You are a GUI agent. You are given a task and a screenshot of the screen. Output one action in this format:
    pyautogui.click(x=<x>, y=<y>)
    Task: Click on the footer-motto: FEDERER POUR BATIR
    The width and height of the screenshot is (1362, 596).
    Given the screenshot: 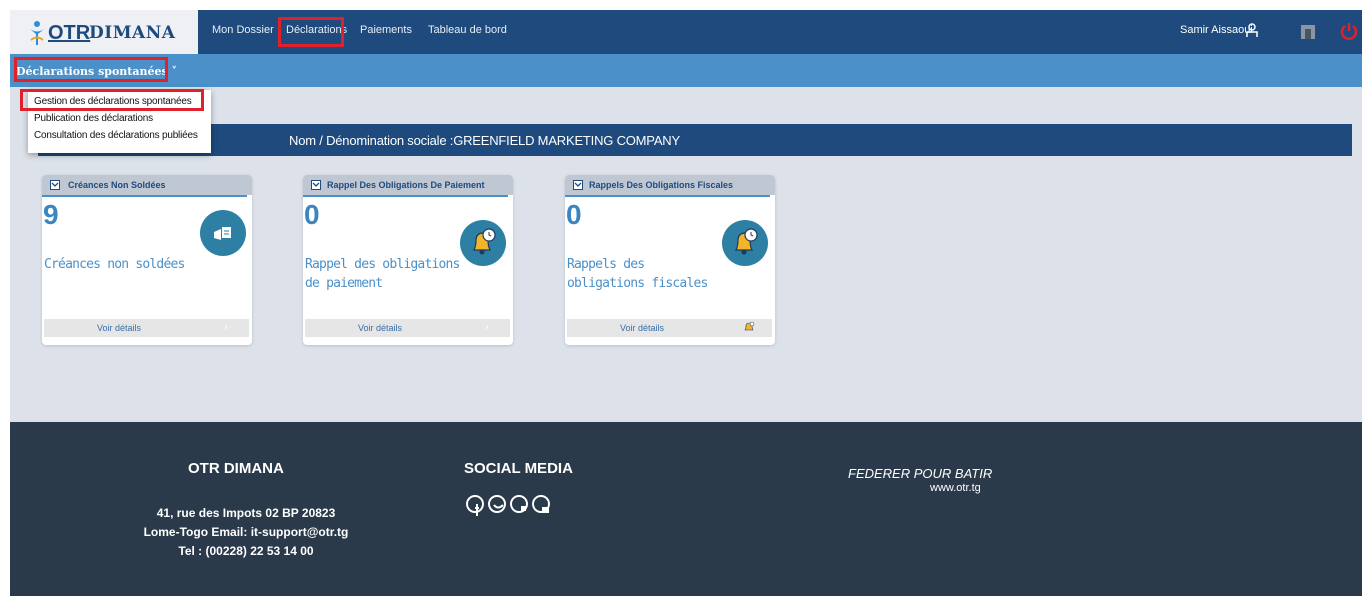 What is the action you would take?
    pyautogui.click(x=920, y=473)
    